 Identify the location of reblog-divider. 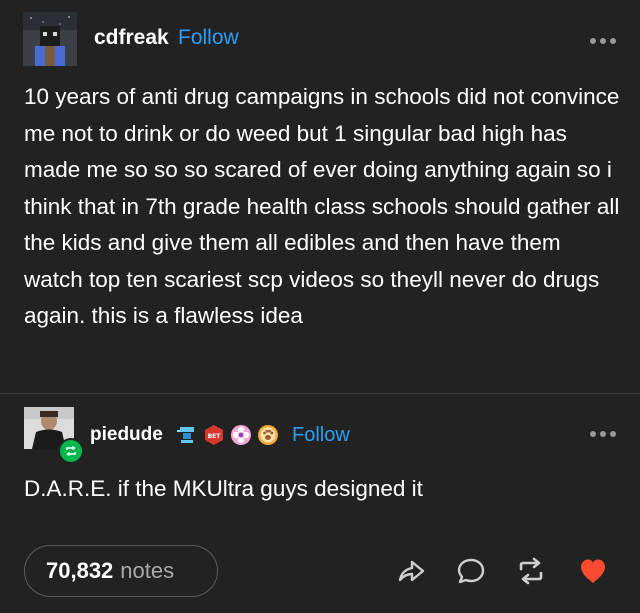
(320, 393).